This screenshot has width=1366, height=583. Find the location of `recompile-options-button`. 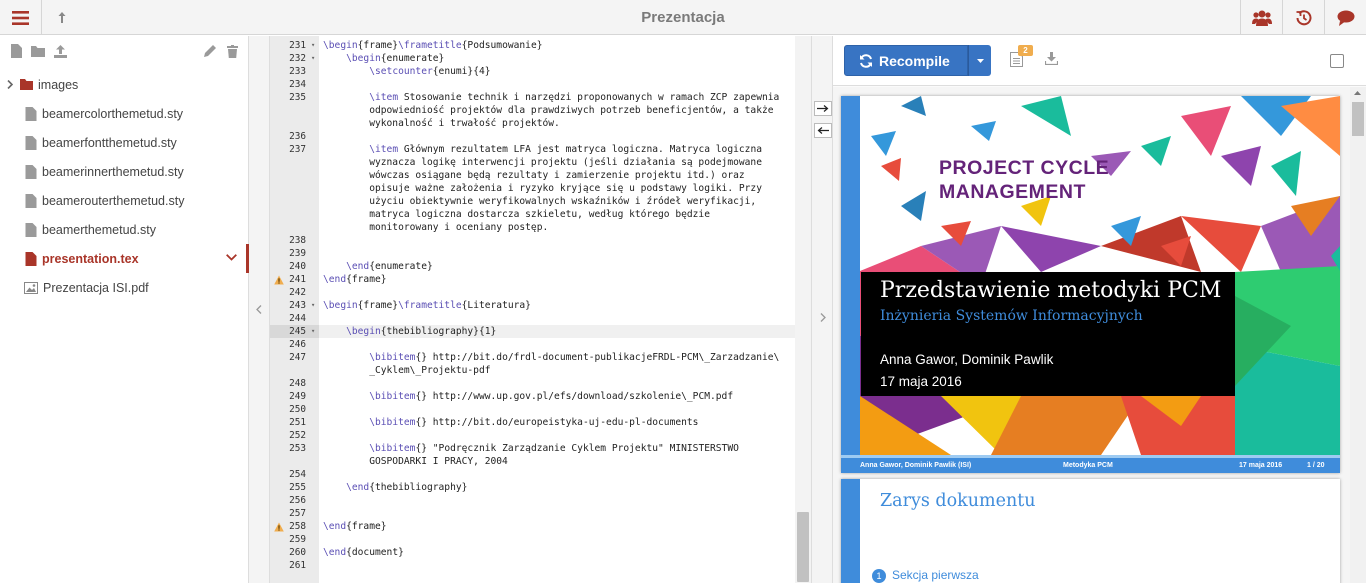

recompile-options-button is located at coordinates (979, 60).